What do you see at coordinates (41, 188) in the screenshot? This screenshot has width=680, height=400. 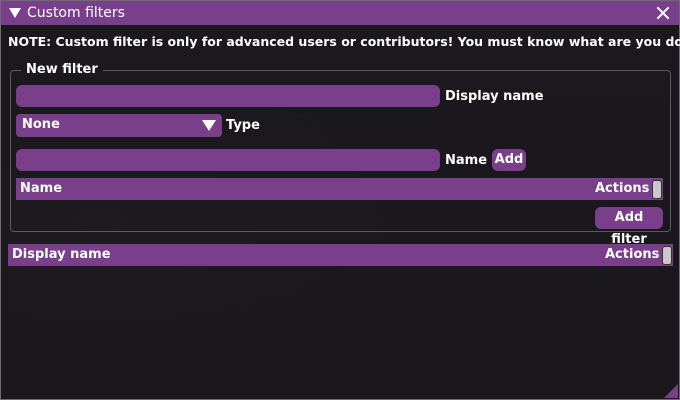 I see `column-header-name: Name` at bounding box center [41, 188].